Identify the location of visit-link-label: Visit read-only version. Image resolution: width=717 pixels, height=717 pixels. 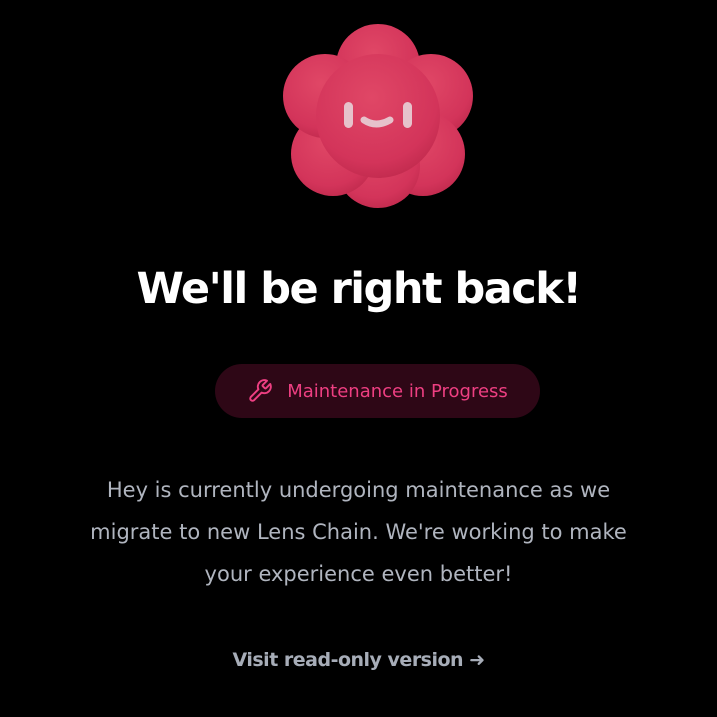
(348, 660).